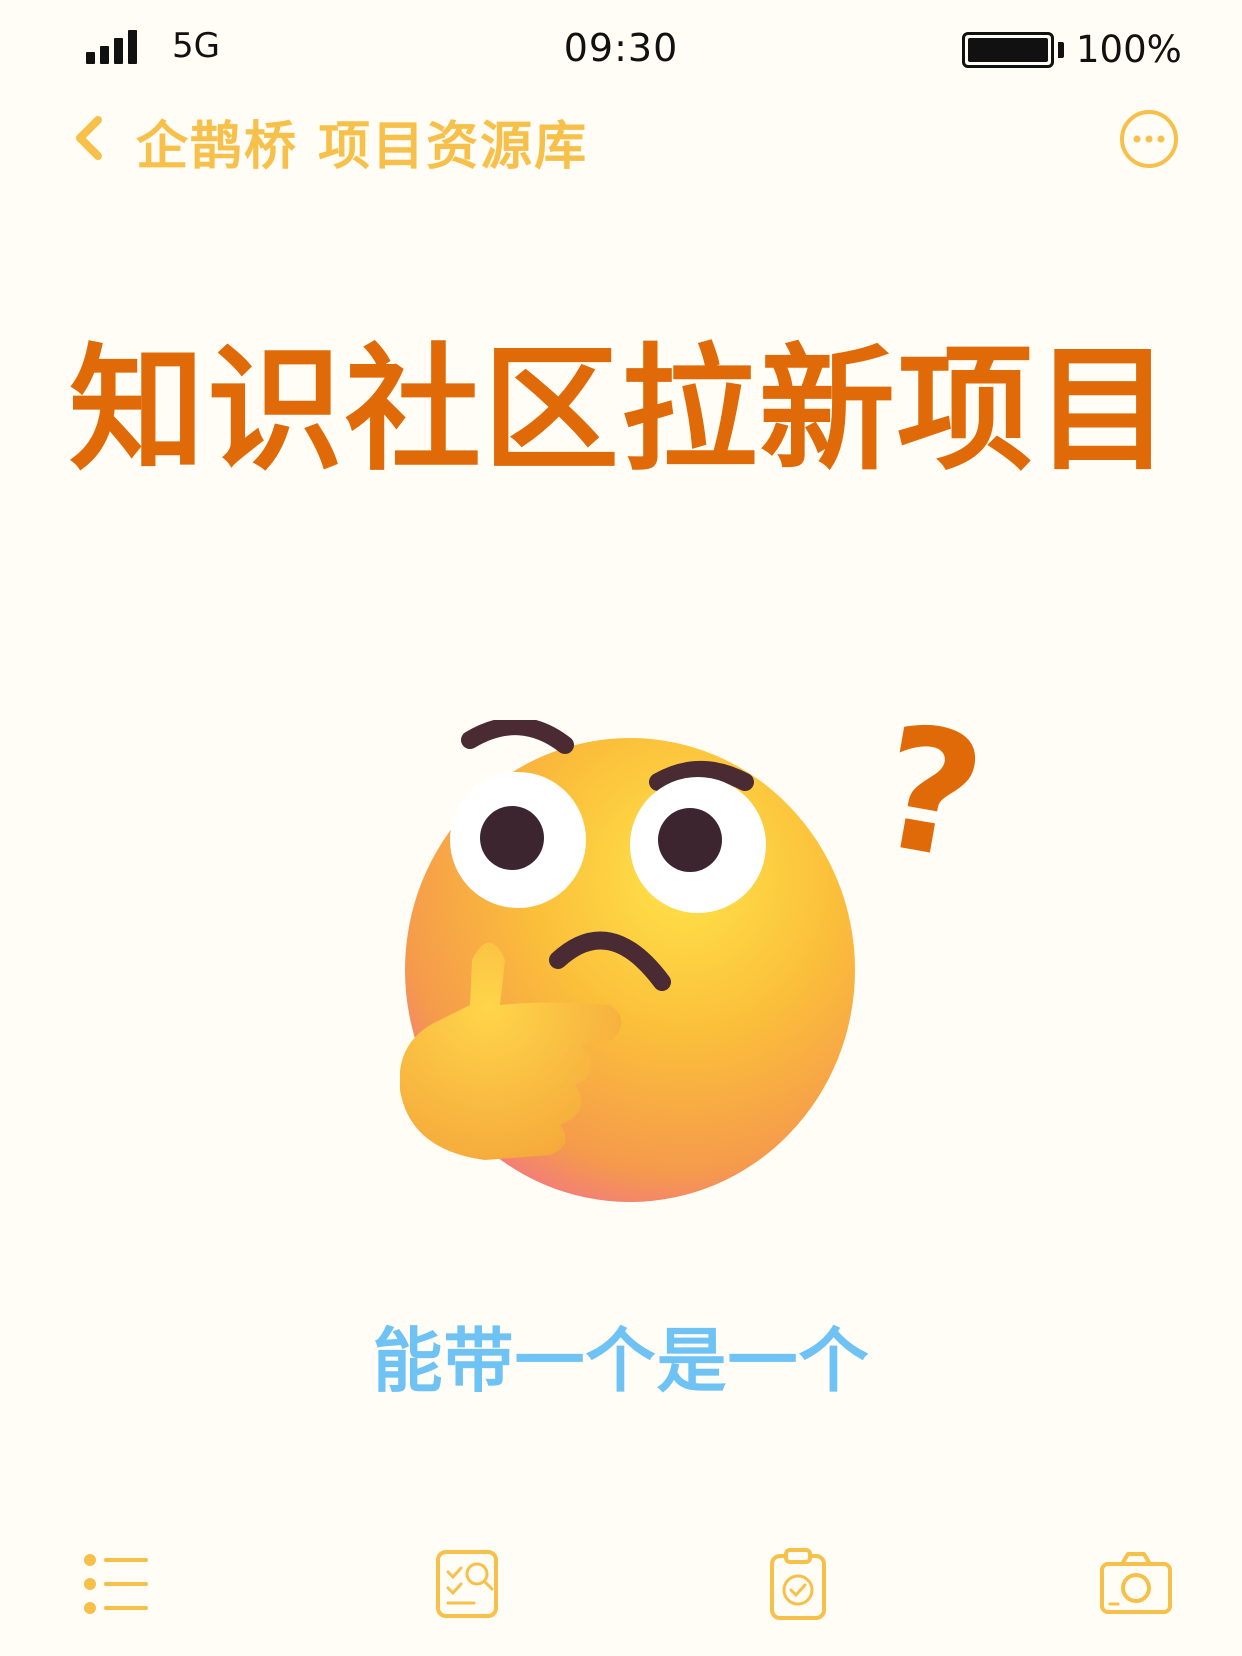 This screenshot has height=1656, width=1242. I want to click on headline: 知识社区拉新项目, so click(621, 411).